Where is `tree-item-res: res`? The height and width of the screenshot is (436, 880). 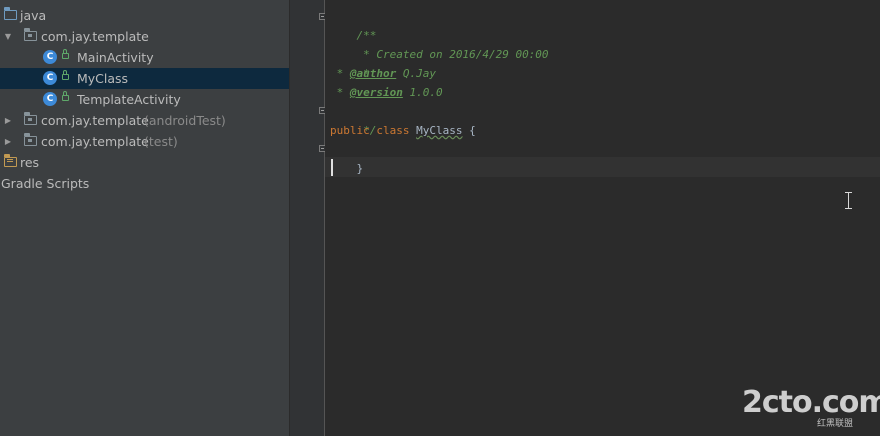
tree-item-res: res is located at coordinates (144, 162).